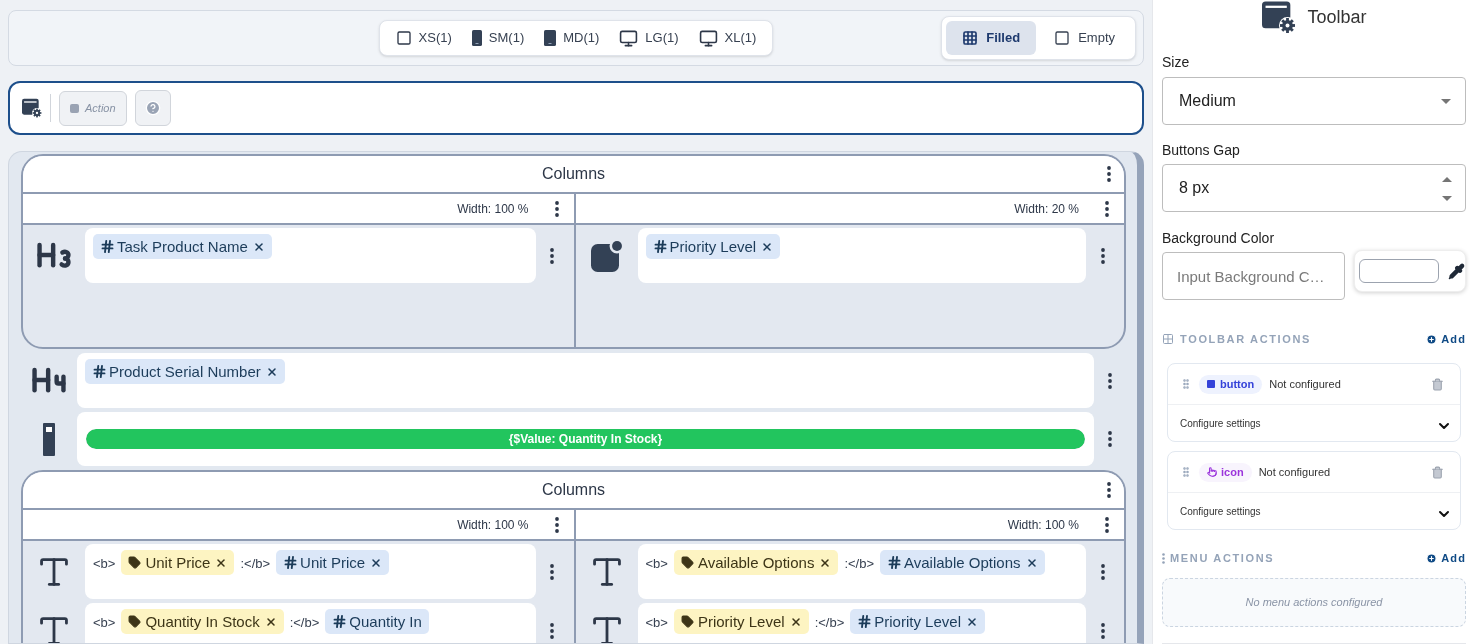 The width and height of the screenshot is (1475, 644). What do you see at coordinates (708, 38) in the screenshot?
I see `monitor-icon` at bounding box center [708, 38].